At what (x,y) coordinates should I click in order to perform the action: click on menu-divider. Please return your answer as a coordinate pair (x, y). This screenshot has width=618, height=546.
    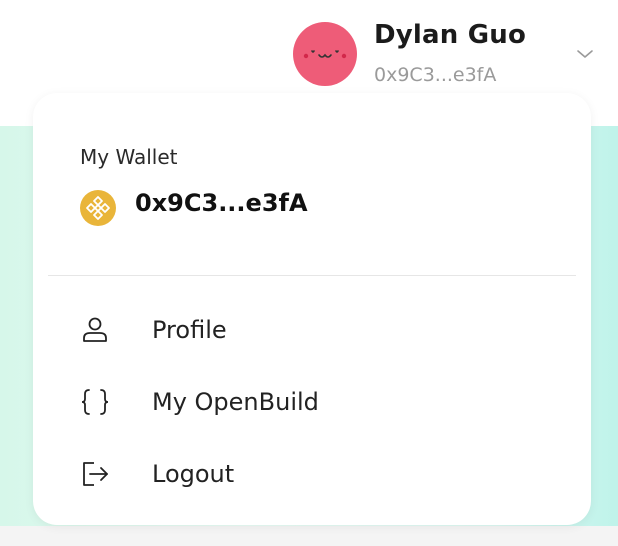
    Looking at the image, I should click on (312, 275).